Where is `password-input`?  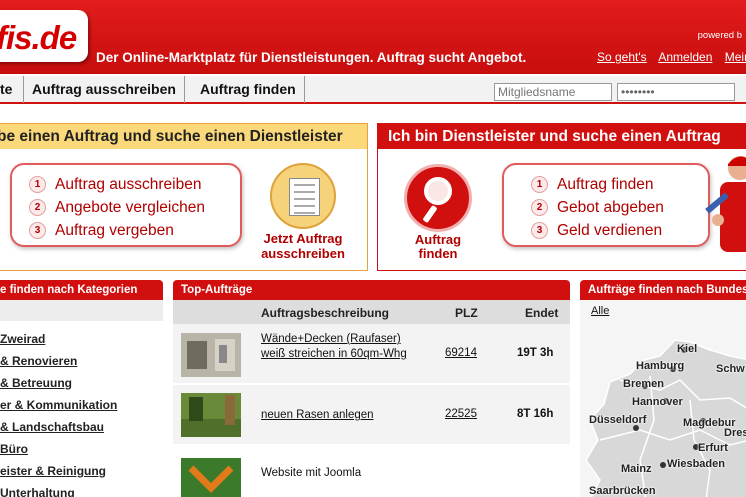 password-input is located at coordinates (676, 92).